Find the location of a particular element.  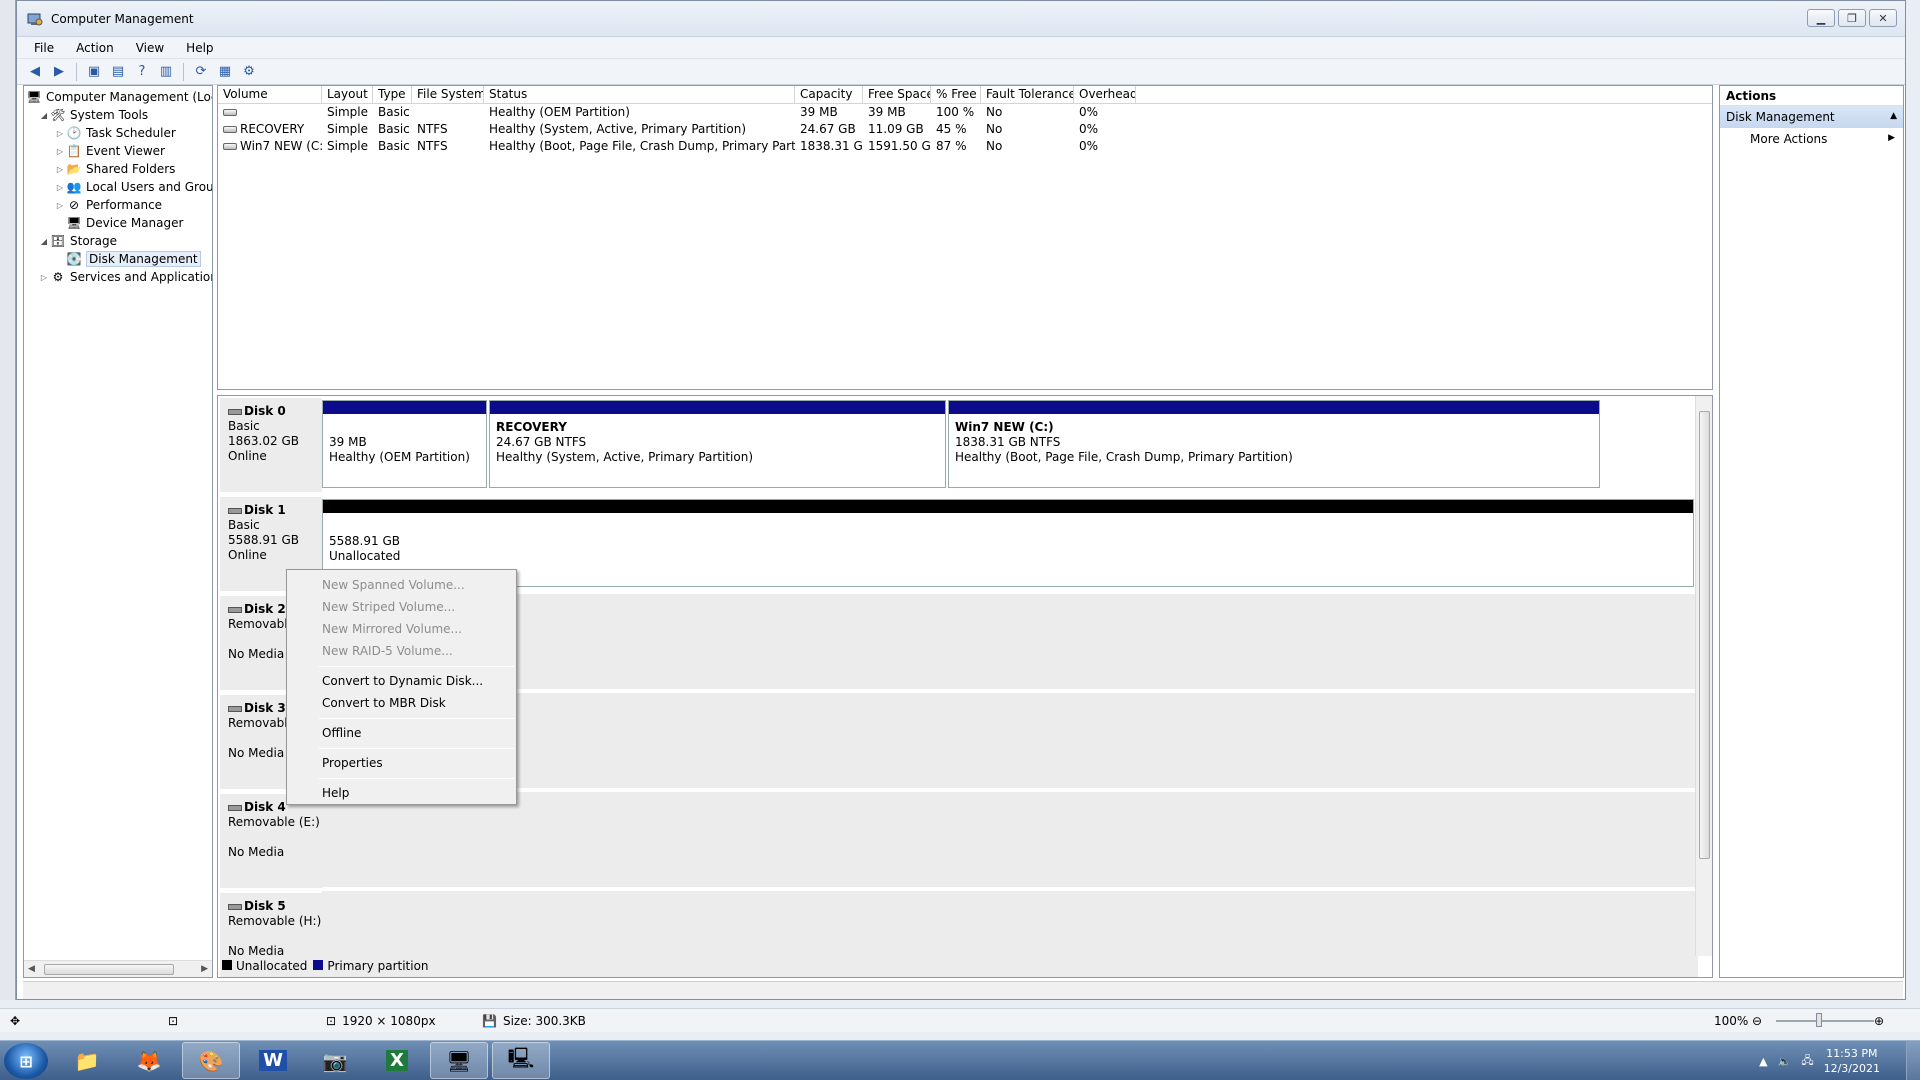

partition-block: 39 MB Healthy (OEM Partition) is located at coordinates (404, 444).